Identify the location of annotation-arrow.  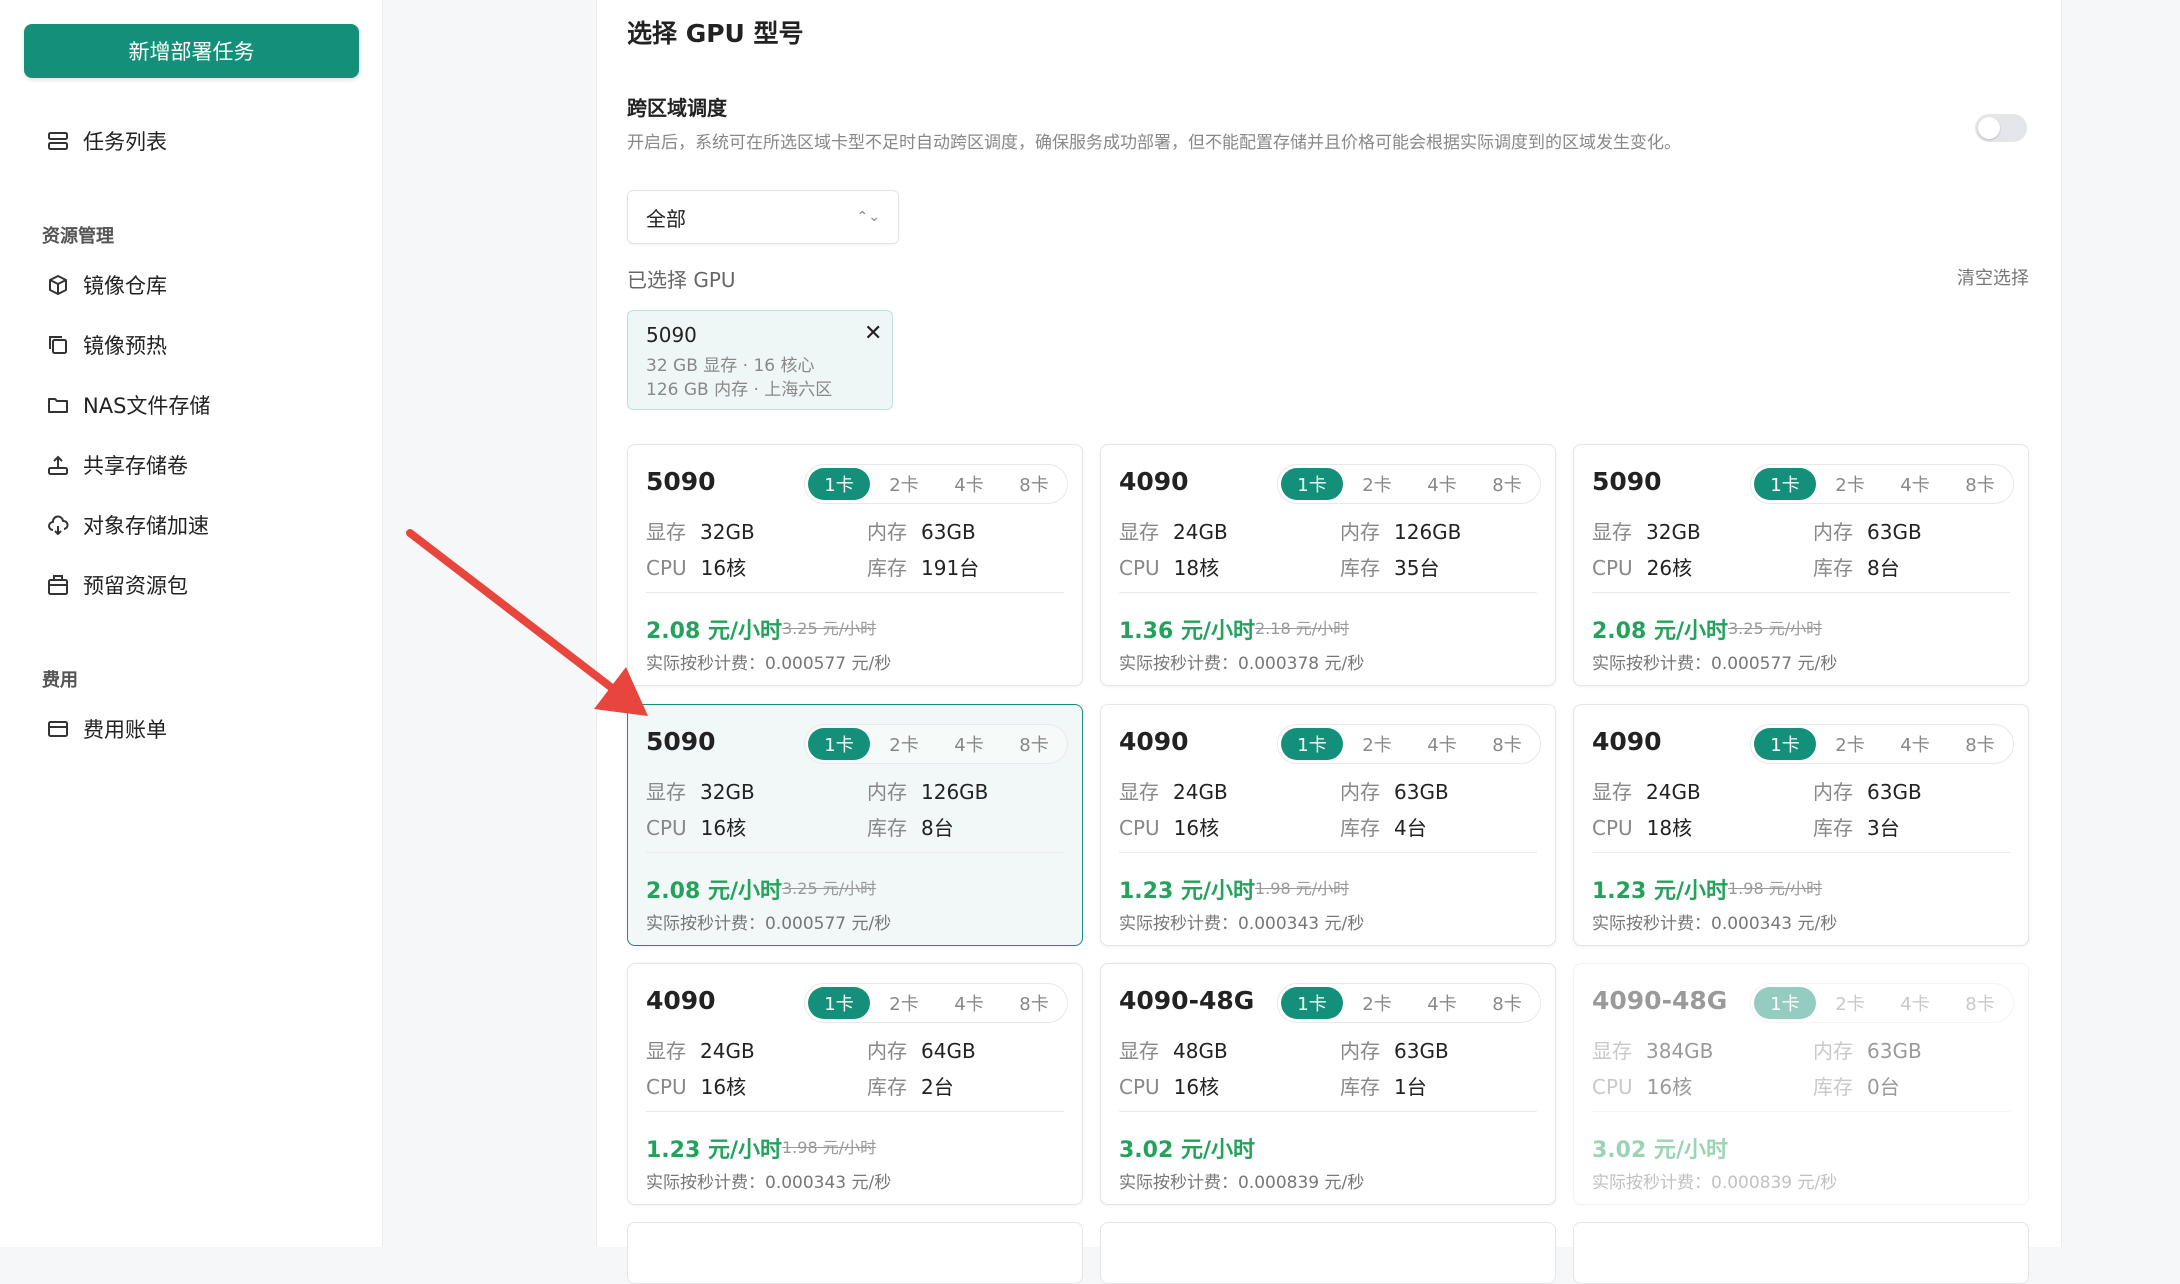
(527, 622).